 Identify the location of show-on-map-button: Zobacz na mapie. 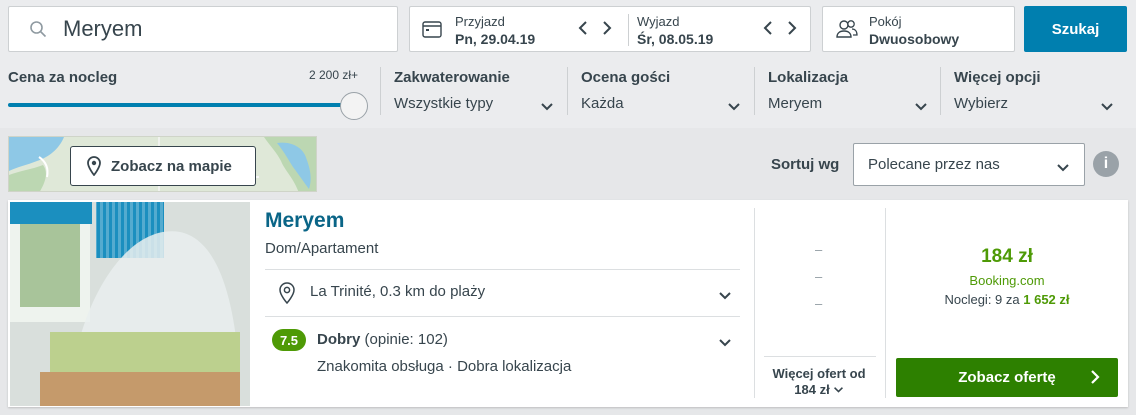
(163, 166).